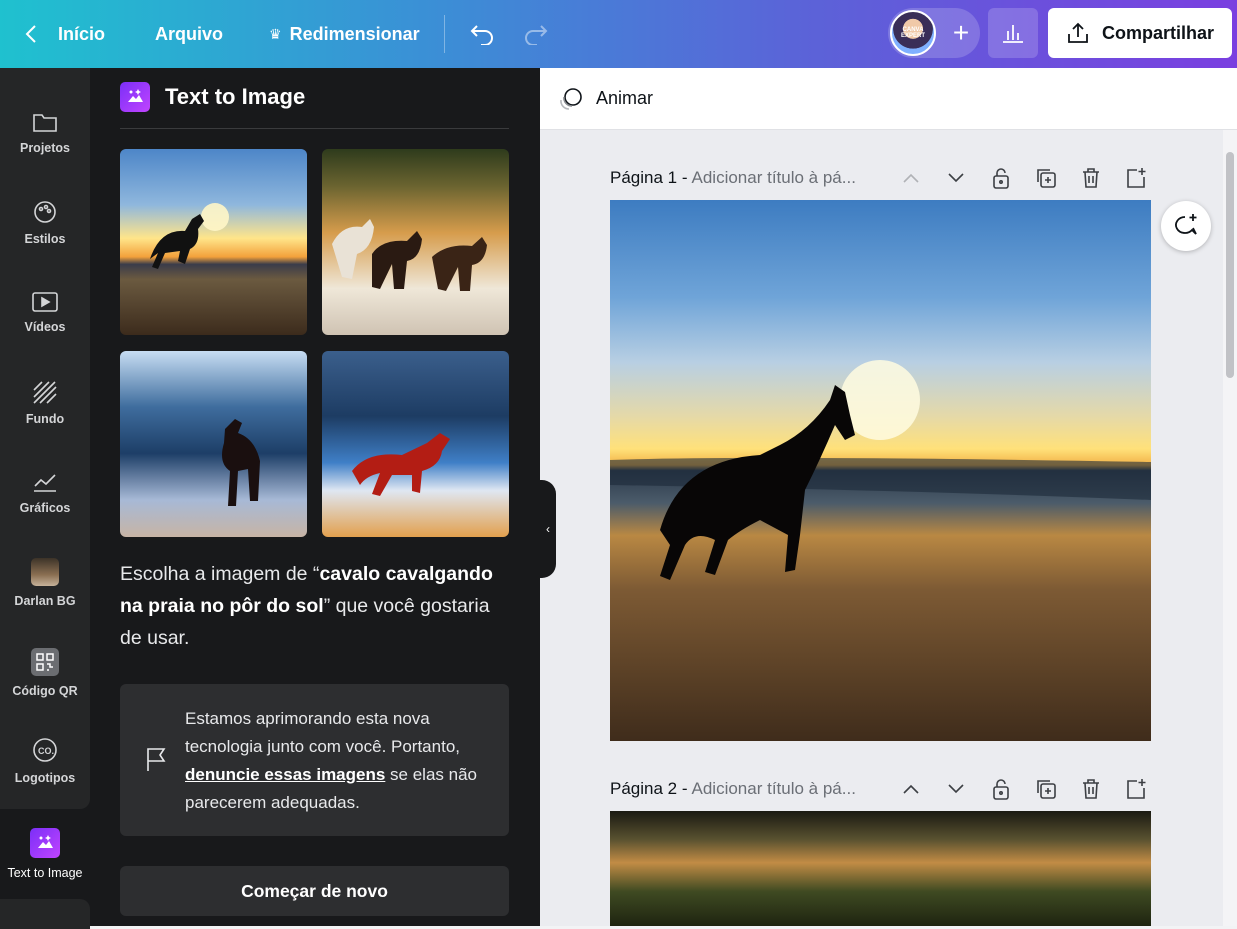 This screenshot has height=929, width=1237. I want to click on rail-more, so click(45, 914).